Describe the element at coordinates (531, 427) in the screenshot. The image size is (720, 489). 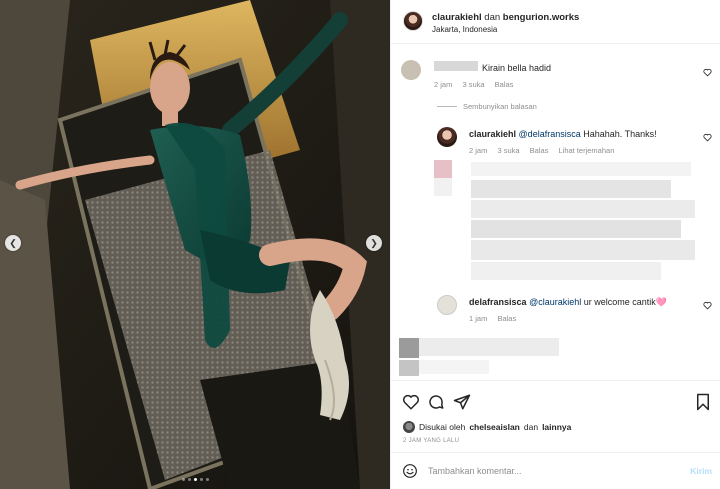
I see `liked-by-connector: dan` at that location.